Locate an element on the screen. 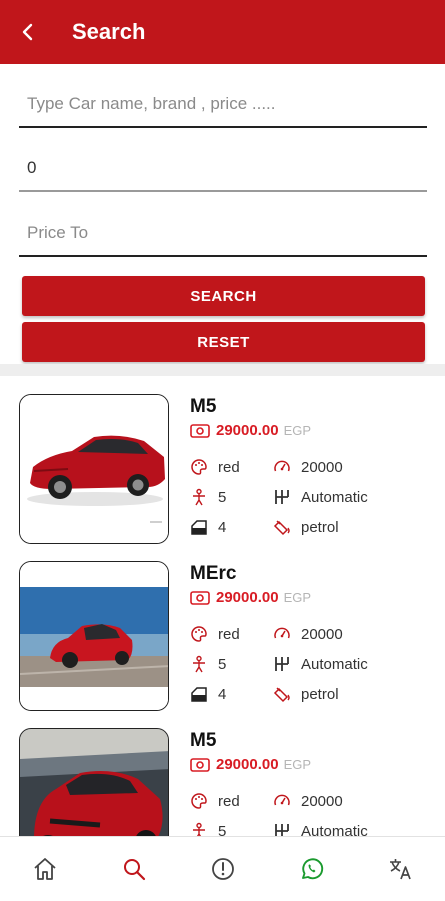 This screenshot has width=445, height=901. bottom-nav is located at coordinates (222, 868).